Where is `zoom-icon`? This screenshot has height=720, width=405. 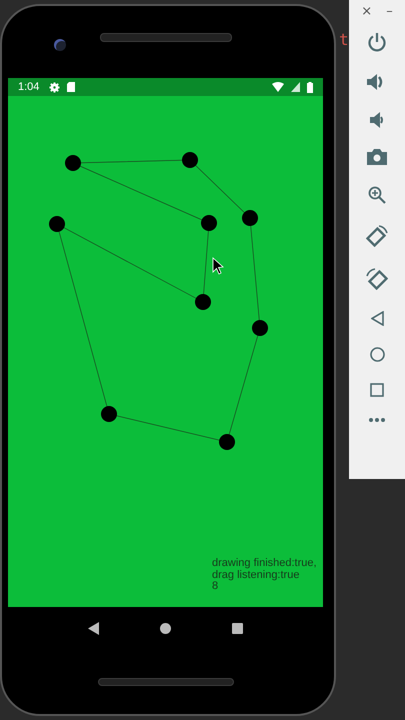 zoom-icon is located at coordinates (377, 195).